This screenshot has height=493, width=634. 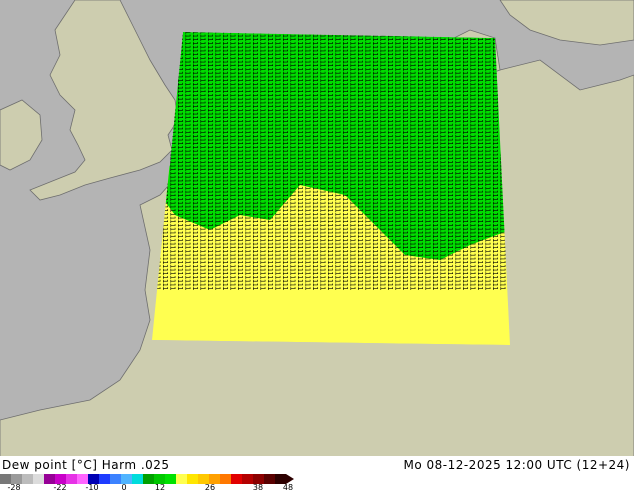 I want to click on map-title: Dew point [°C] Harm .025, so click(x=86, y=465).